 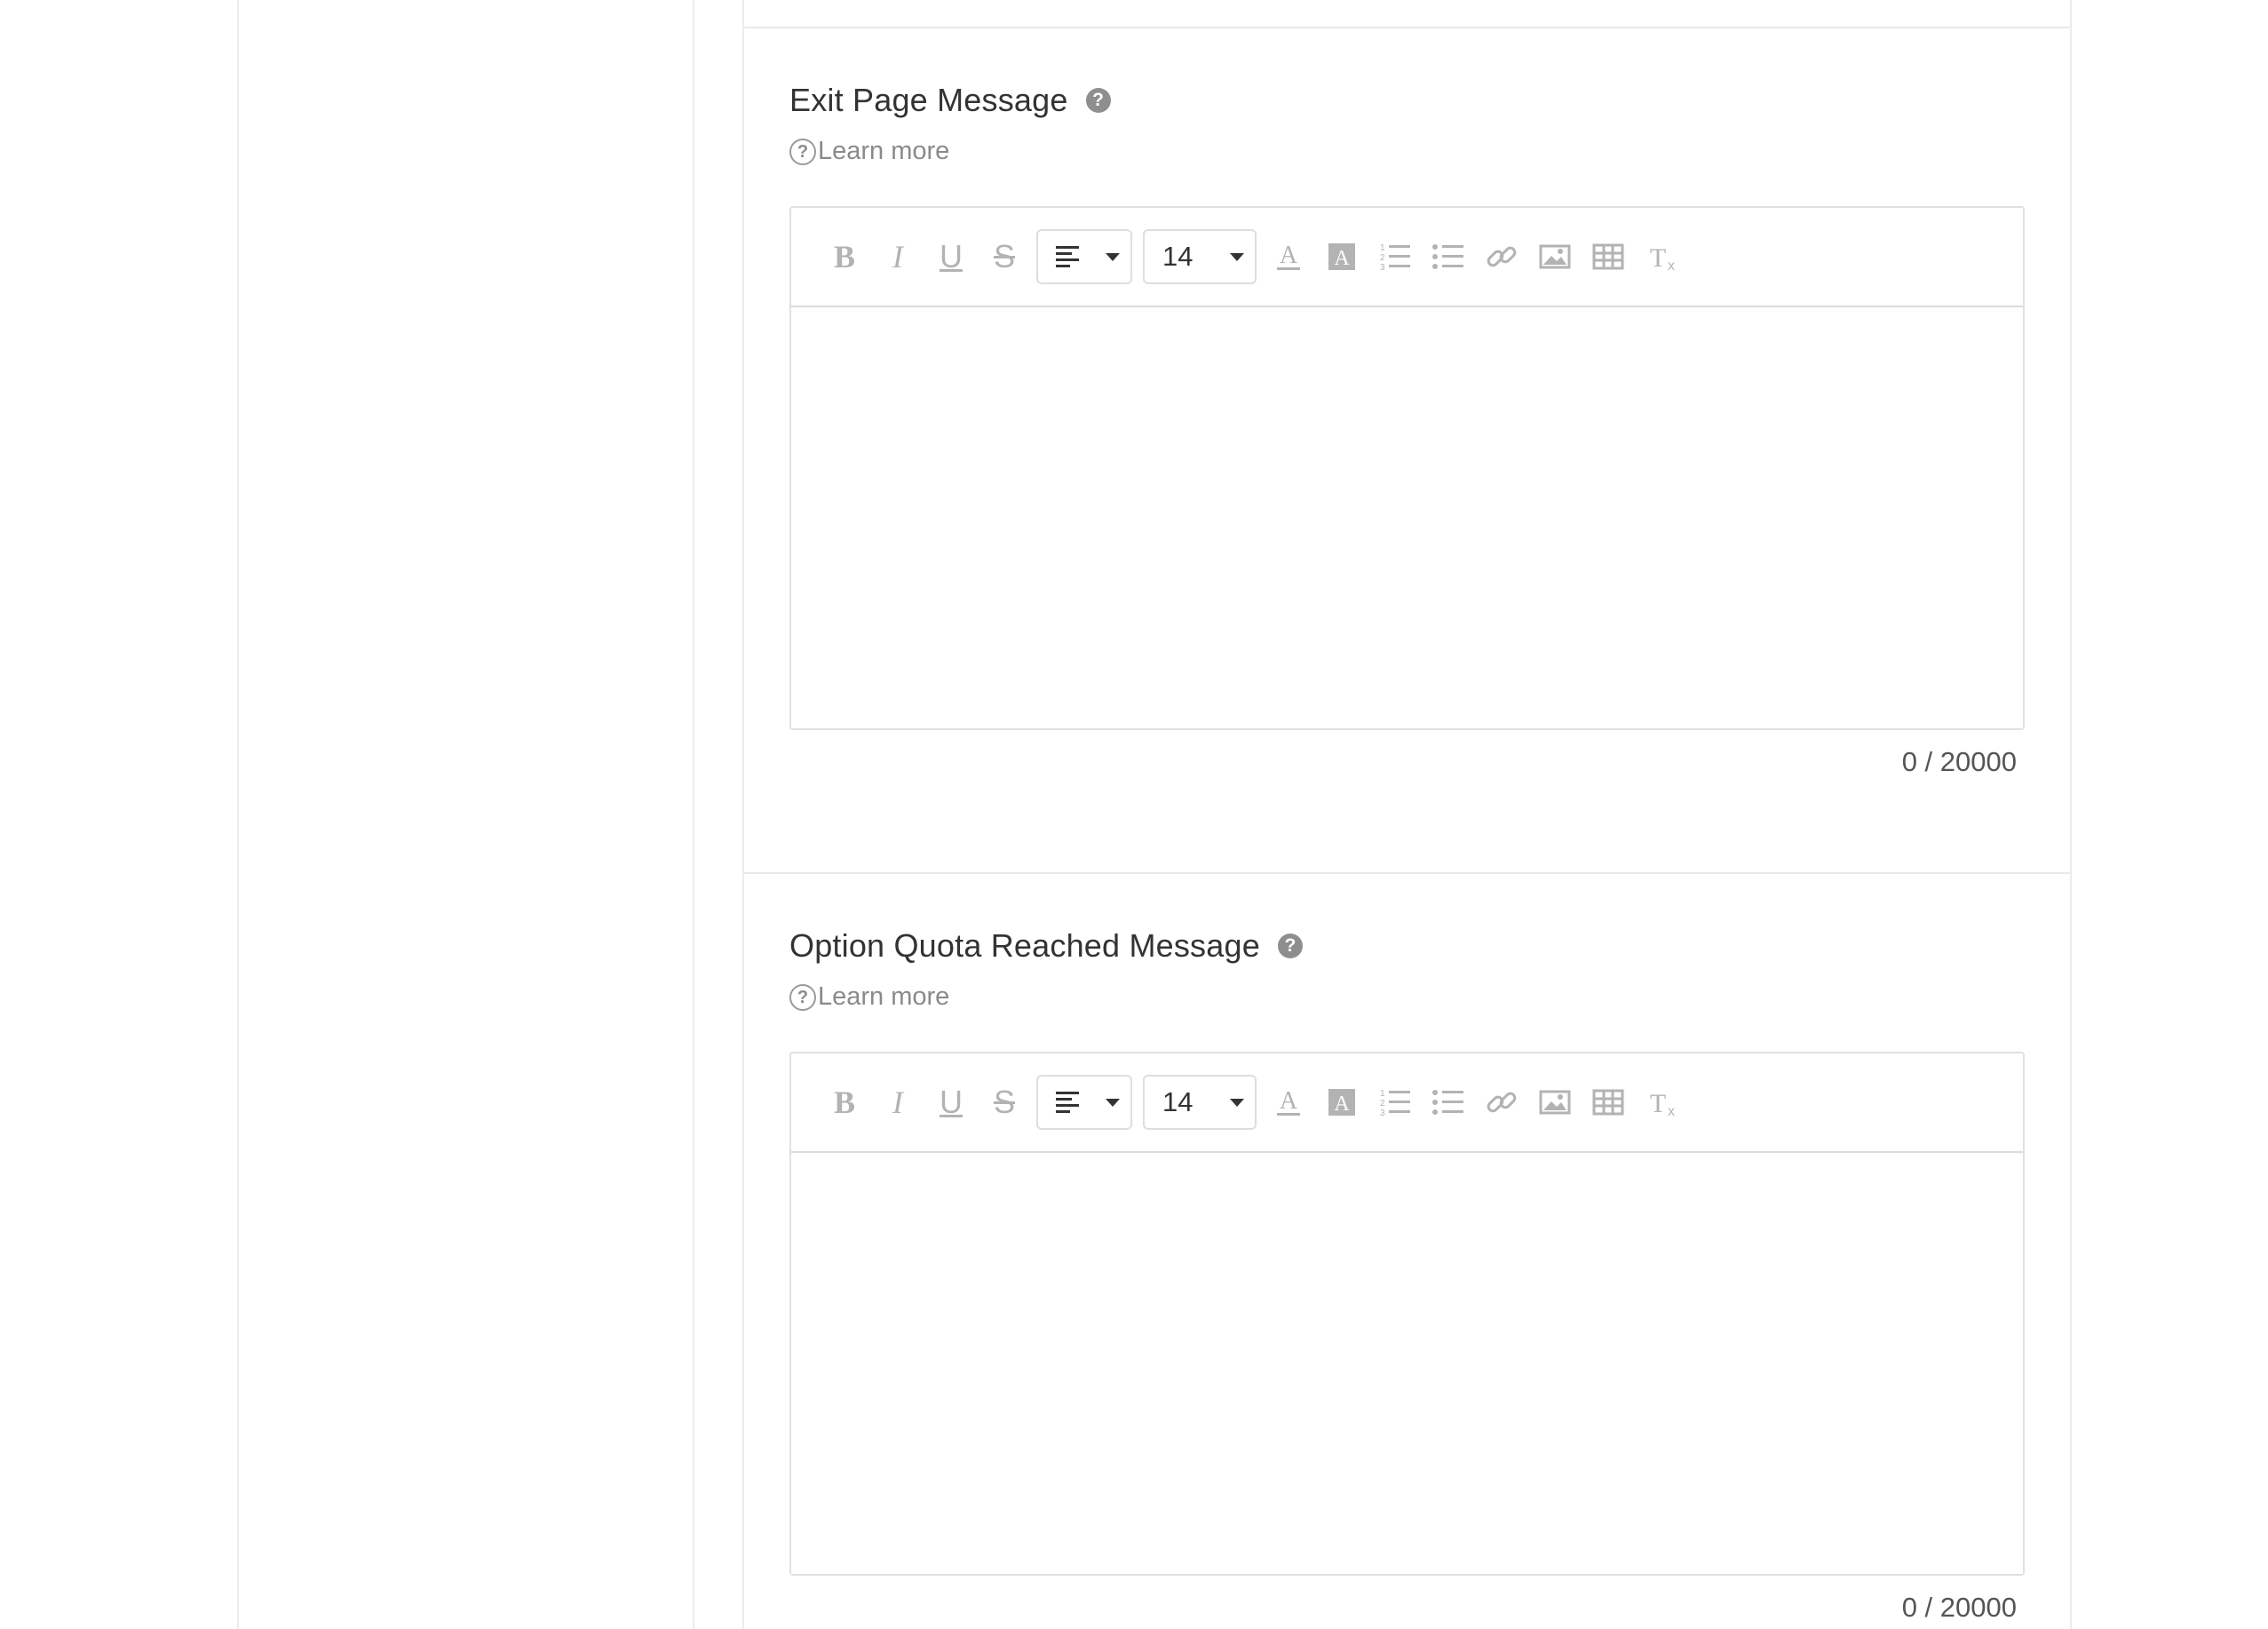 What do you see at coordinates (119, 814) in the screenshot?
I see `left-gutter` at bounding box center [119, 814].